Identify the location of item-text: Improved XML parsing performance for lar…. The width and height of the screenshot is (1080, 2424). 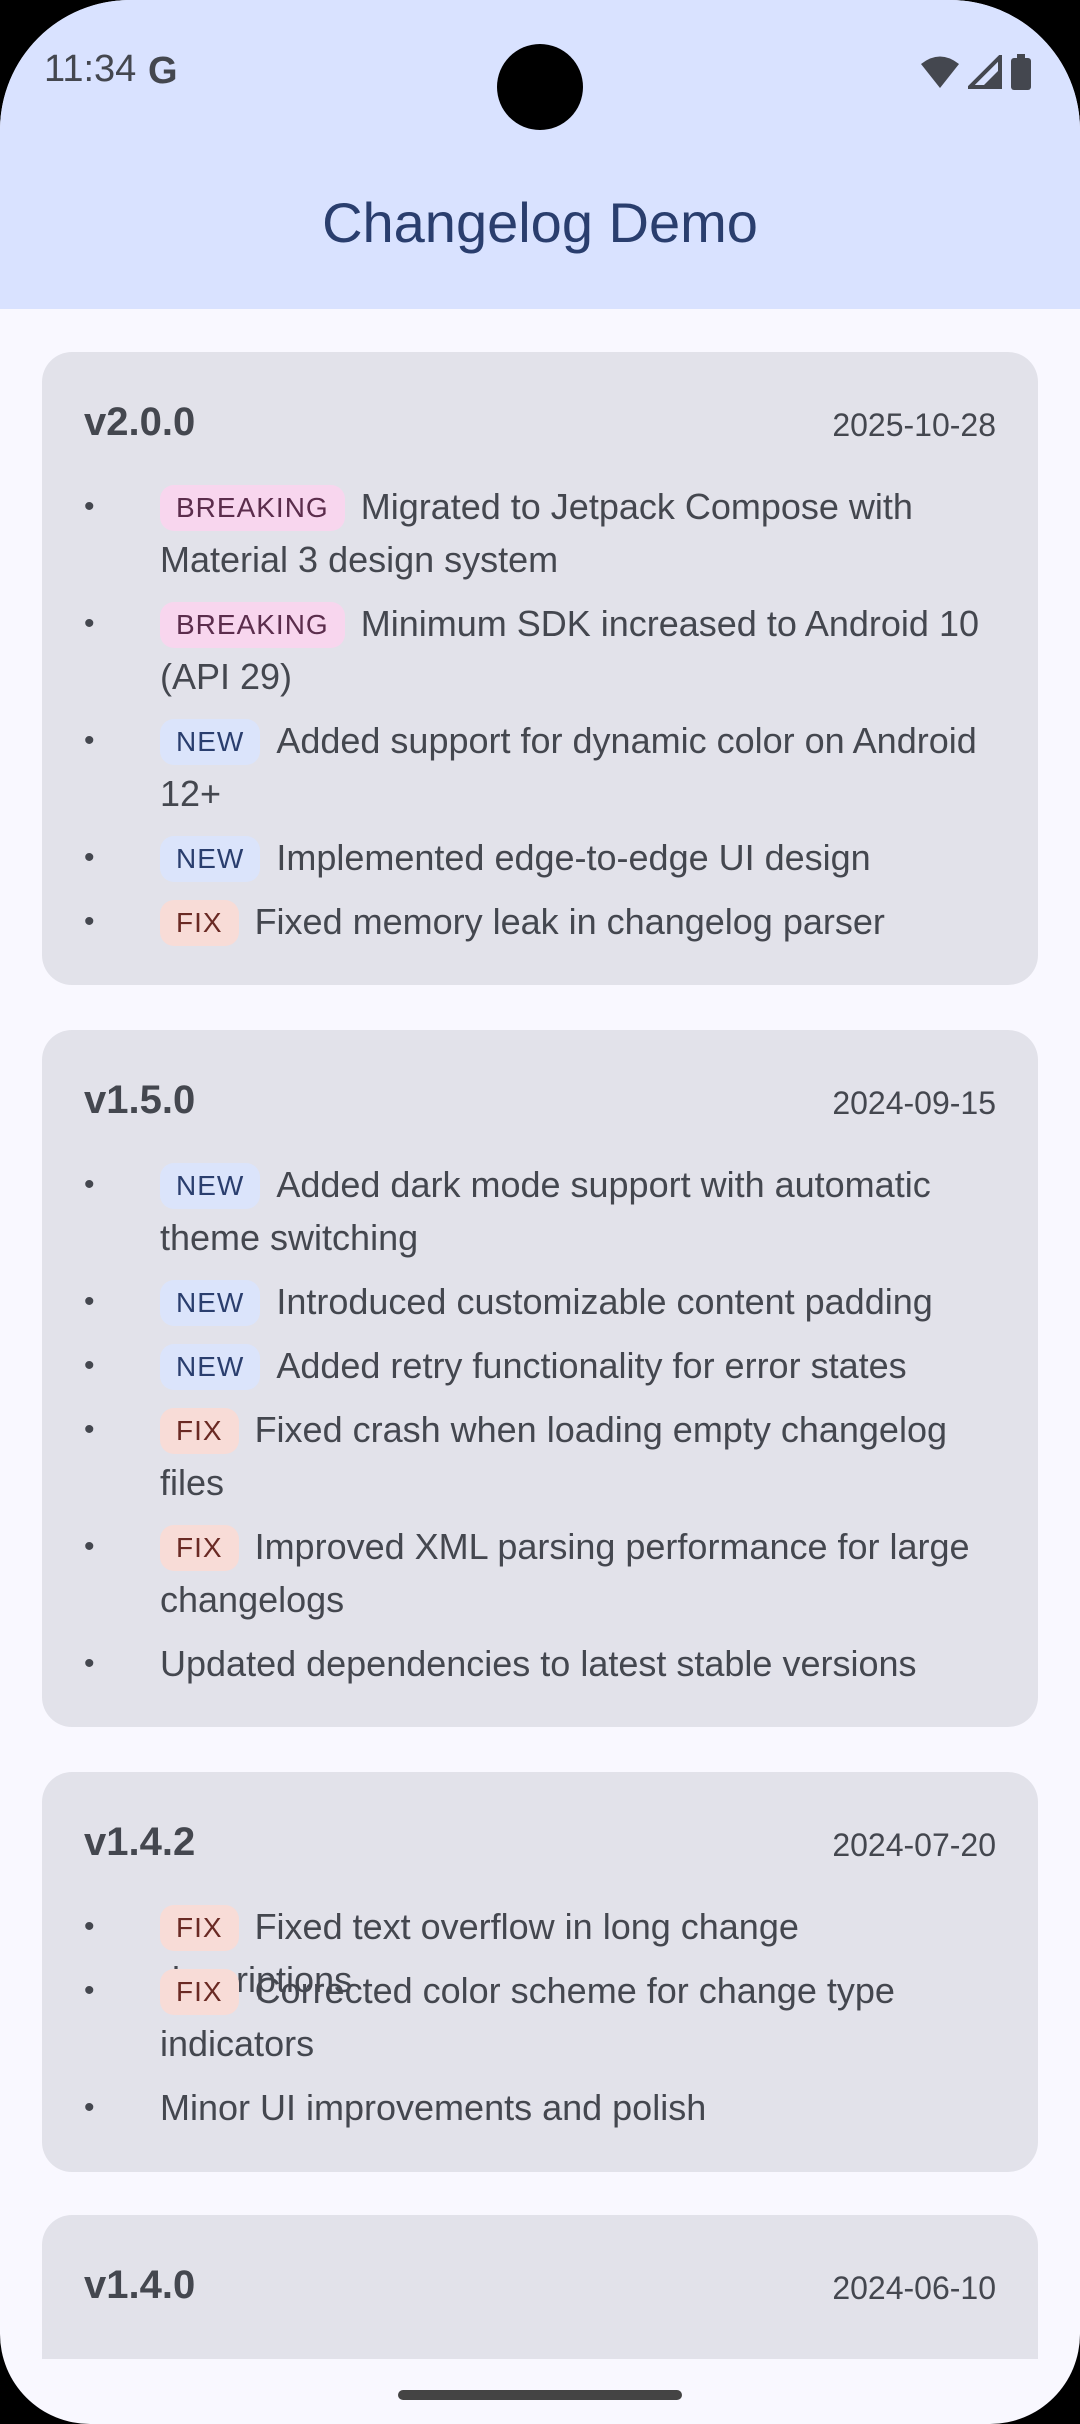
(565, 1573).